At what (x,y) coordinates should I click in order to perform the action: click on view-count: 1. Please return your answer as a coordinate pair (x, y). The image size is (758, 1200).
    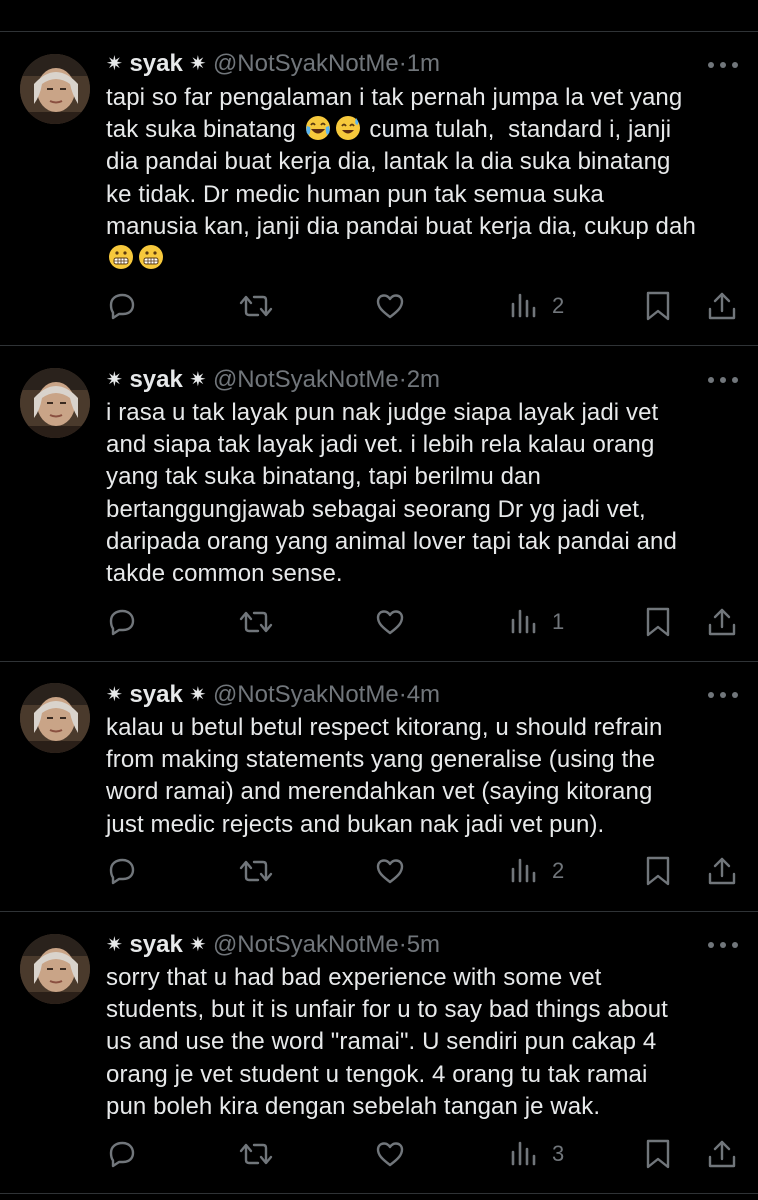
    Looking at the image, I should click on (558, 621).